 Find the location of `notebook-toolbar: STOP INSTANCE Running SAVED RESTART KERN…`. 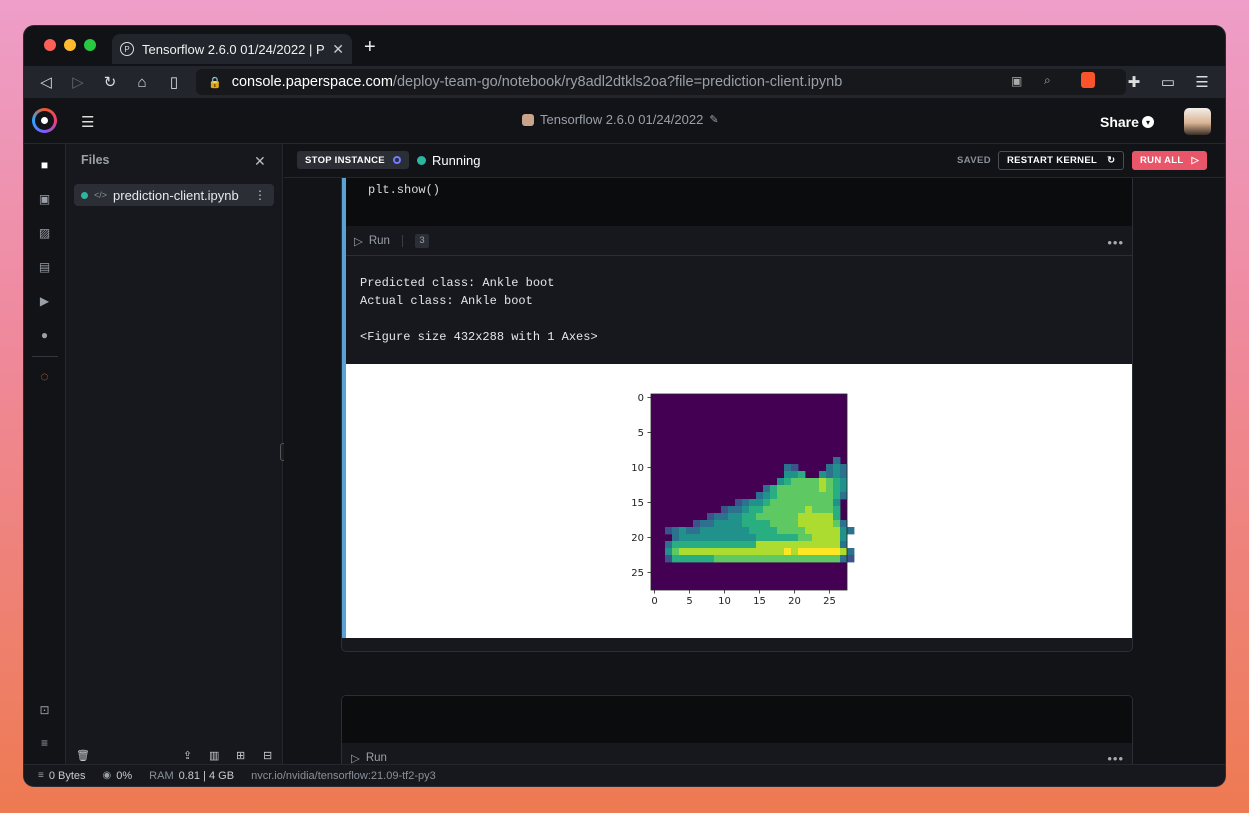

notebook-toolbar: STOP INSTANCE Running SAVED RESTART KERN… is located at coordinates (754, 161).